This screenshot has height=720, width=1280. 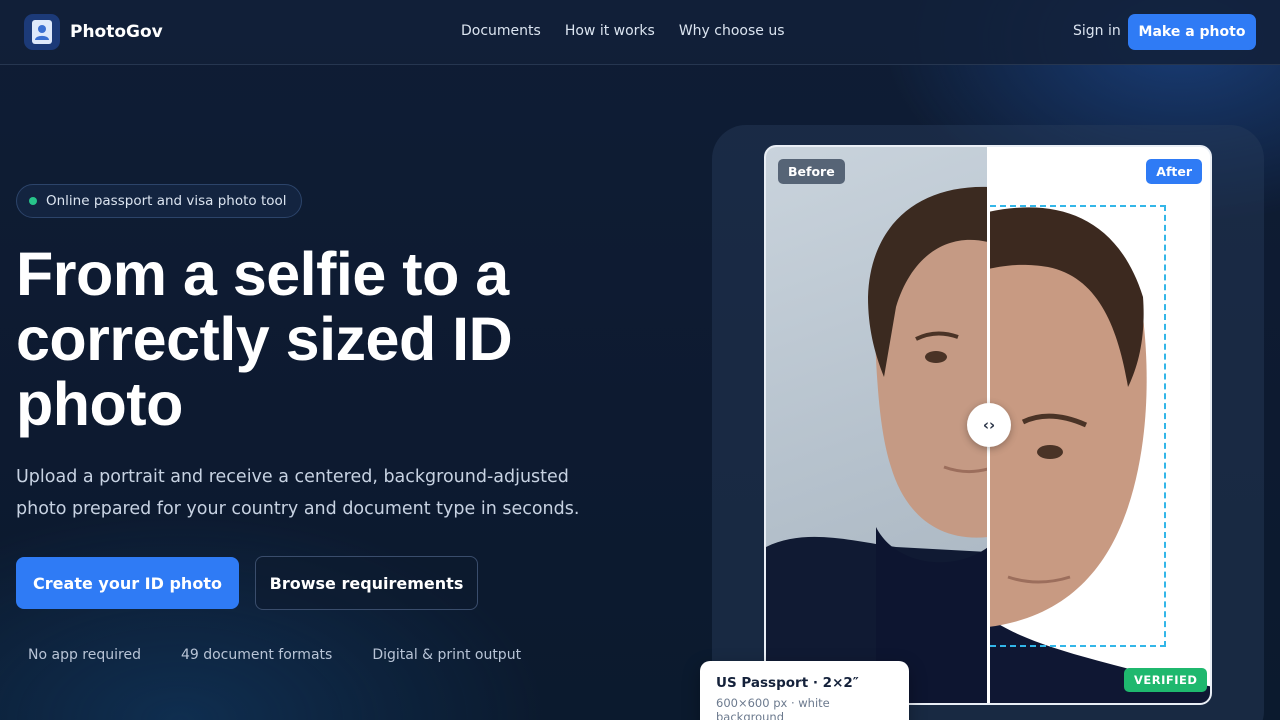 What do you see at coordinates (1192, 32) in the screenshot?
I see `make-photo-button: Make a photo` at bounding box center [1192, 32].